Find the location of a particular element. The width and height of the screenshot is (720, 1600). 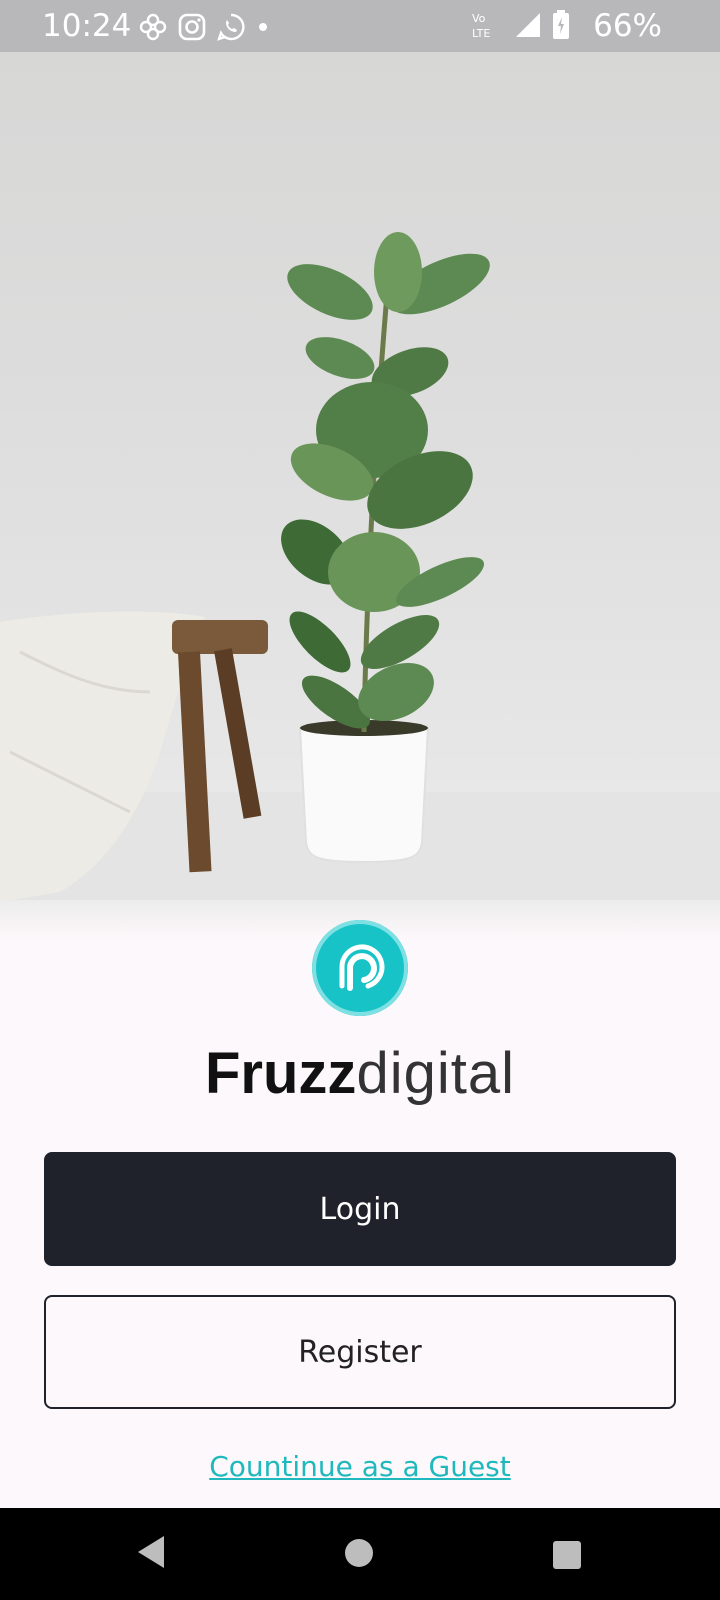

brand-name-bold: Fruzz is located at coordinates (281, 1073).